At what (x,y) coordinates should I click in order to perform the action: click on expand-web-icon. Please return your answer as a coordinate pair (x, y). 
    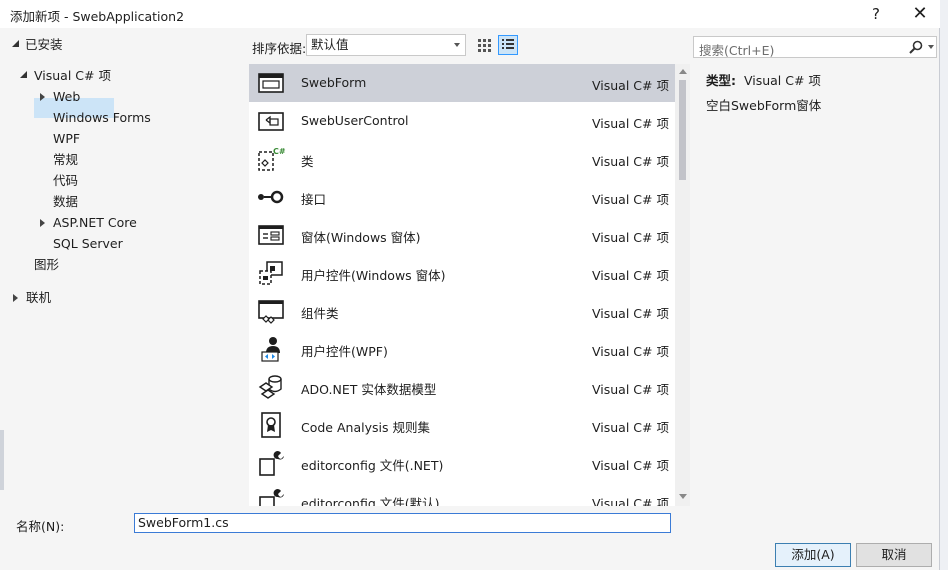
    Looking at the image, I should click on (42, 97).